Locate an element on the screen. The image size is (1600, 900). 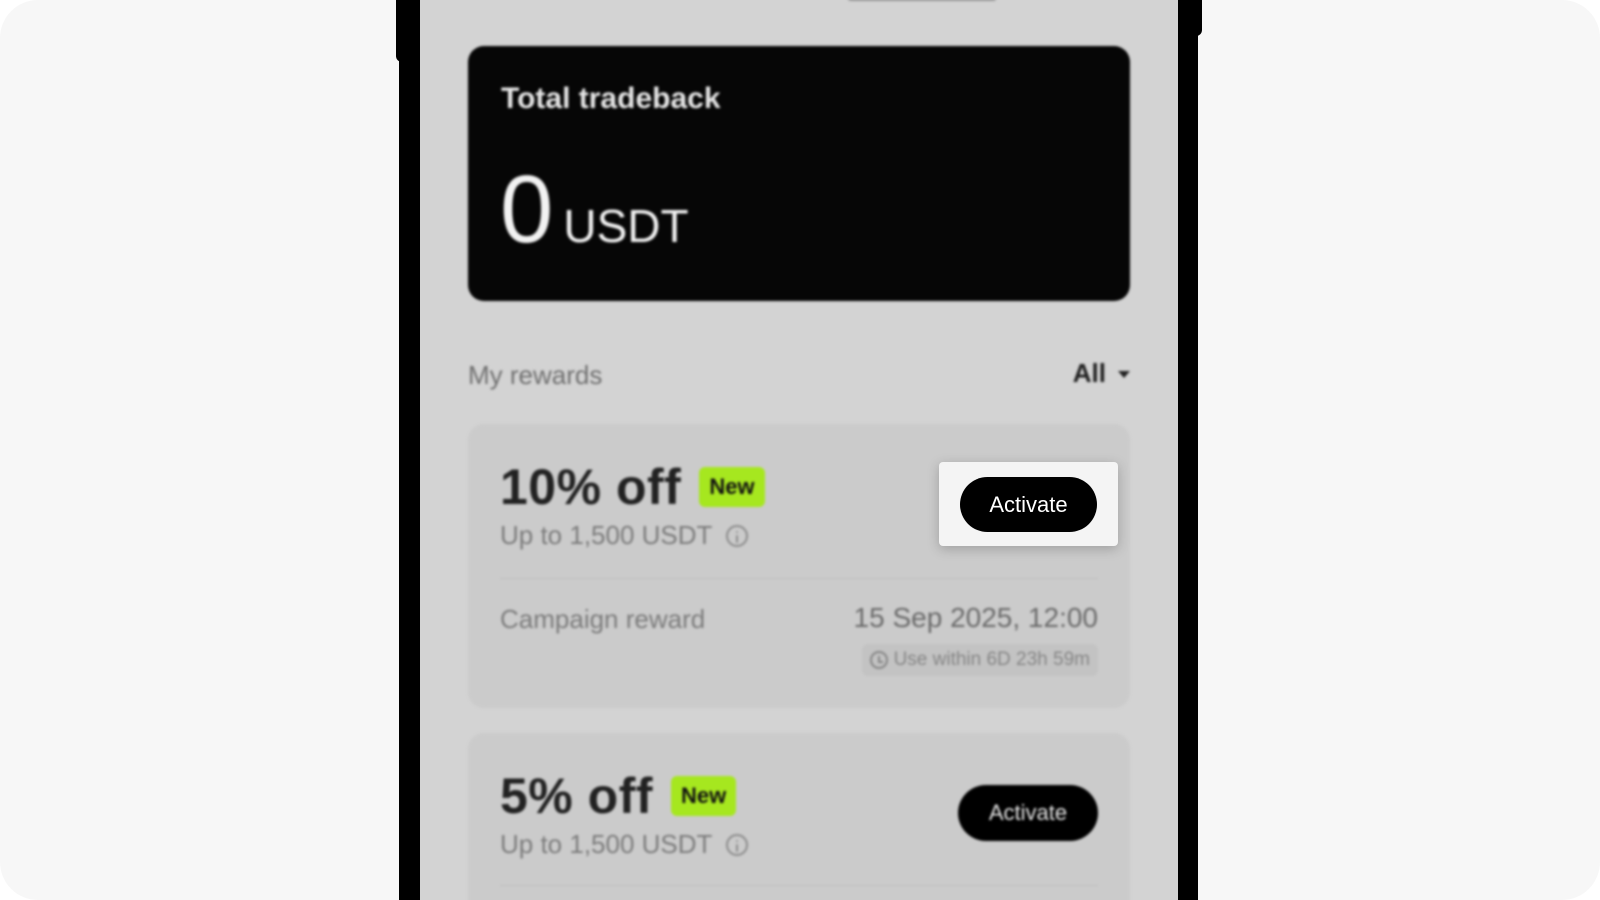
reward-discount: 5% off is located at coordinates (576, 796).